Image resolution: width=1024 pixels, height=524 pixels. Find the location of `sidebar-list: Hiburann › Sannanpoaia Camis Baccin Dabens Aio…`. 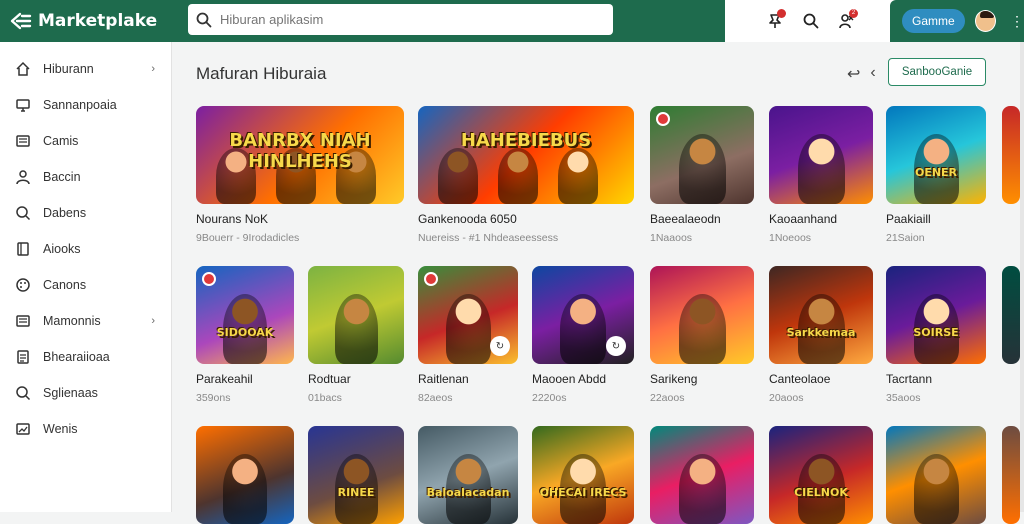

sidebar-list: Hiburann › Sannanpoaia Camis Baccin Dabens Aio… is located at coordinates (85, 249).